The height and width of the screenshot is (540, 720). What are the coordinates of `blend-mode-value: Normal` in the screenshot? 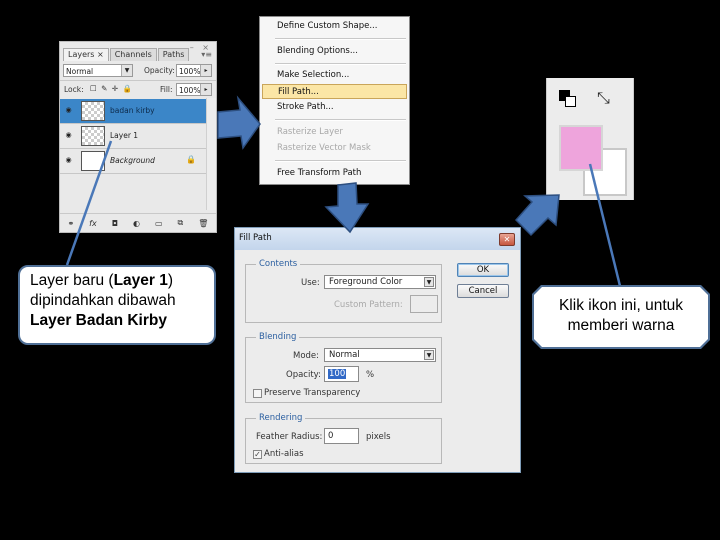 It's located at (80, 71).